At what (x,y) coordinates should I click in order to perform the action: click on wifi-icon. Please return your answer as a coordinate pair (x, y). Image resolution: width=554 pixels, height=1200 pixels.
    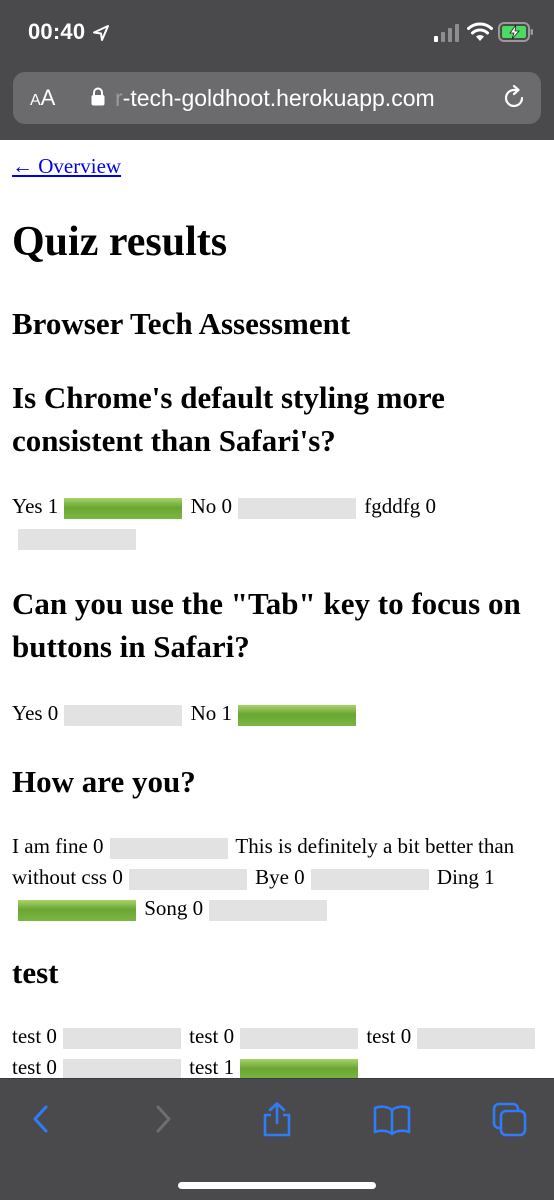
    Looking at the image, I should click on (480, 31).